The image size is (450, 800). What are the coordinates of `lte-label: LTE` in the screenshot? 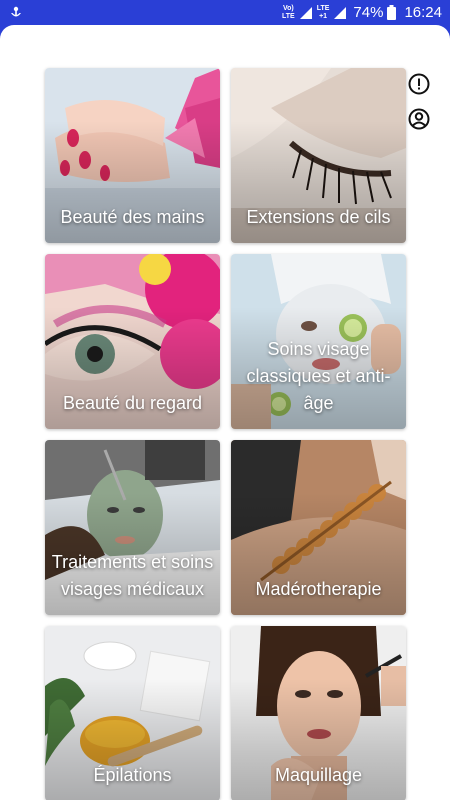 It's located at (323, 8).